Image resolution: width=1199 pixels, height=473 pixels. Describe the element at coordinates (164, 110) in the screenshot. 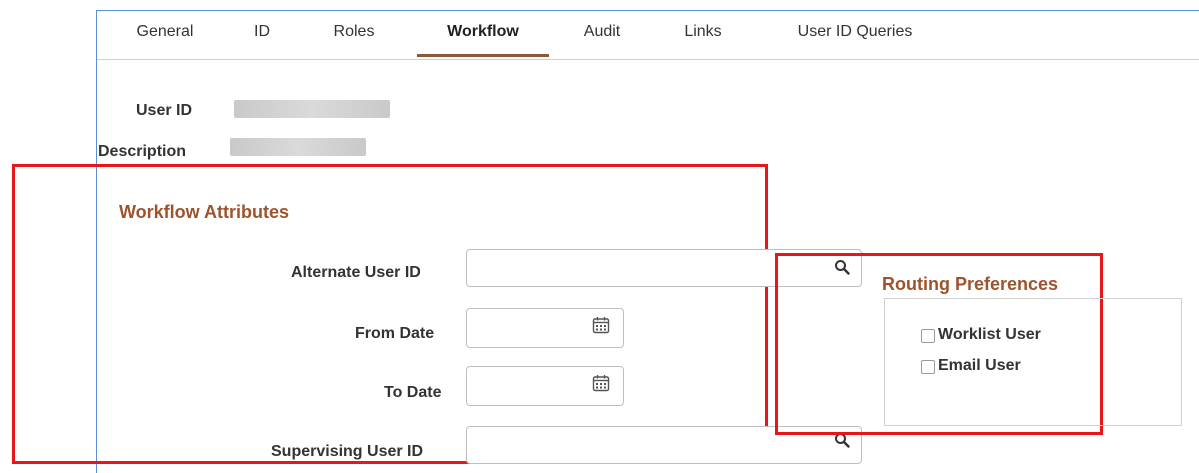

I see `user-id-label: User ID` at that location.